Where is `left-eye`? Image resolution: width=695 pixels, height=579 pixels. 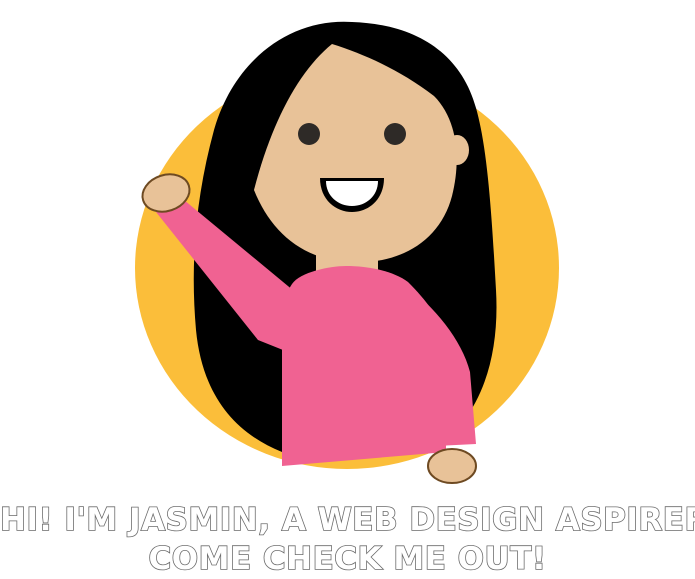
left-eye is located at coordinates (309, 134).